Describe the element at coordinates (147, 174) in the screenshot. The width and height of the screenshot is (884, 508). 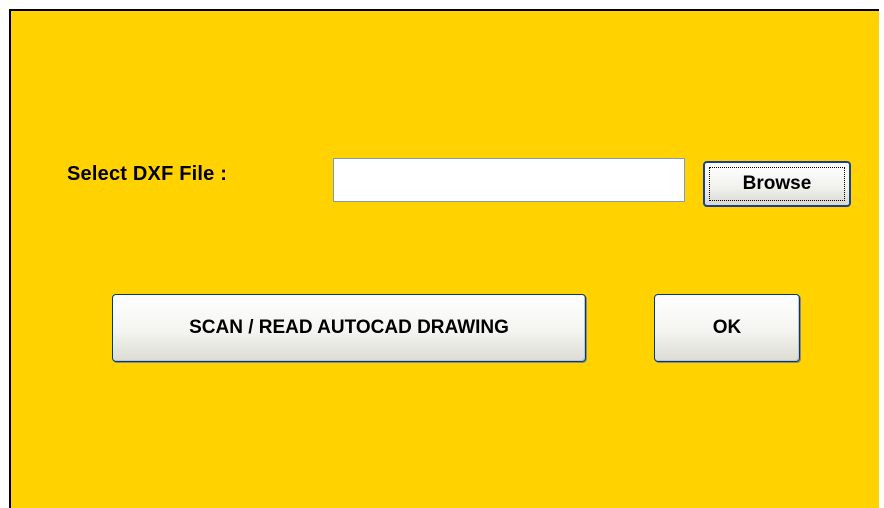
I see `select-dxf-file-label: Select DXF File :` at that location.